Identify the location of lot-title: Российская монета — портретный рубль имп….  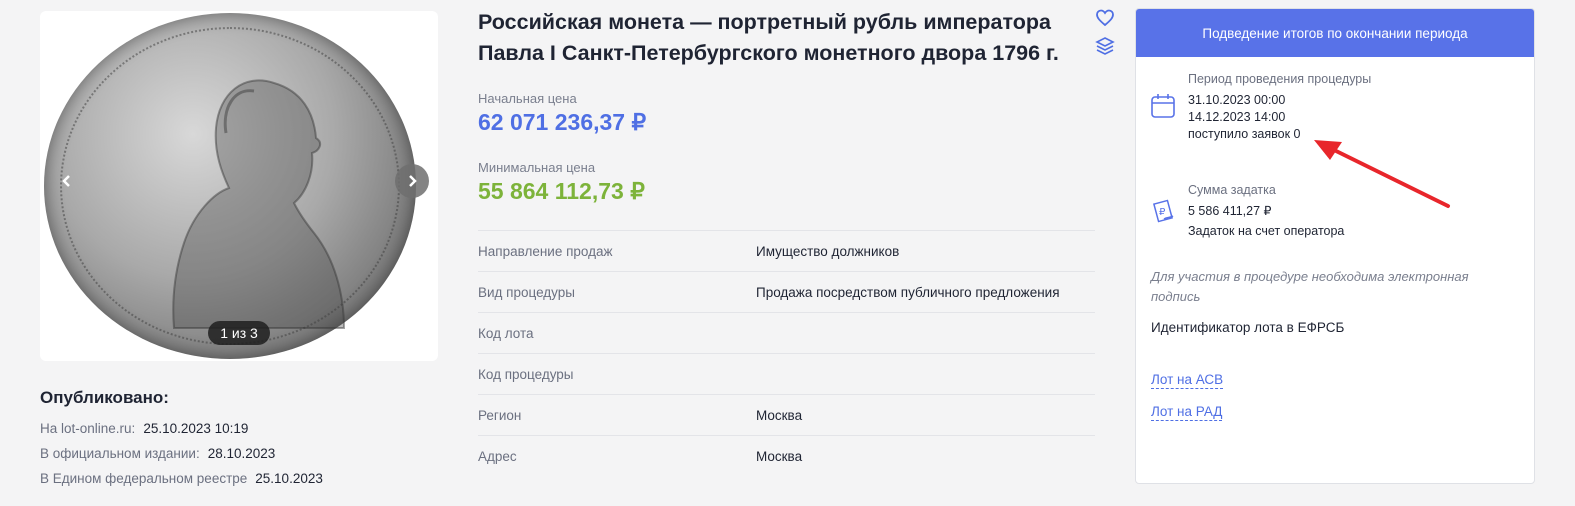
(768, 37).